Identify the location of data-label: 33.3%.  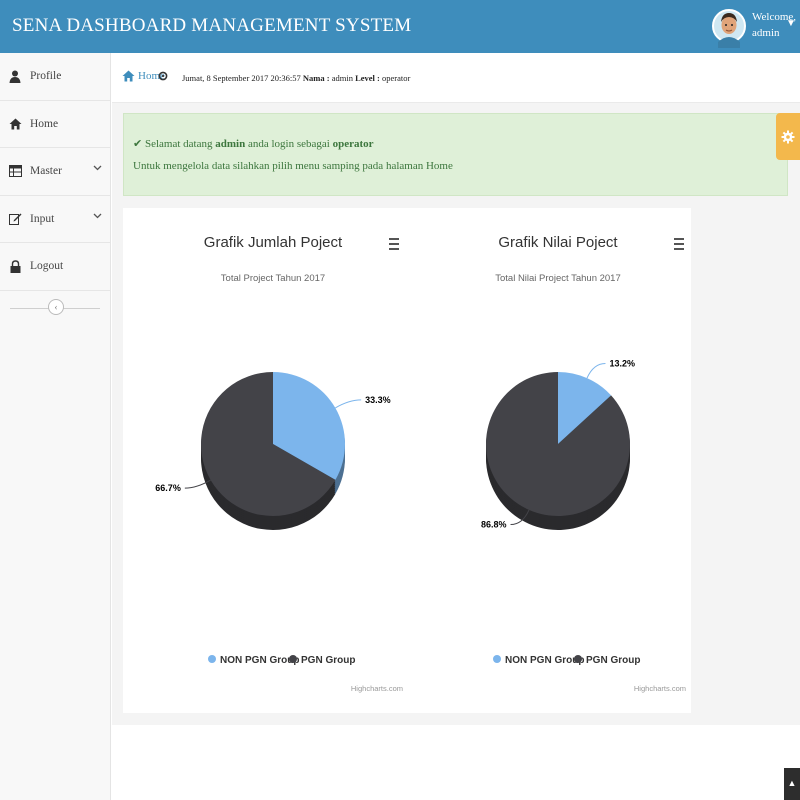
(378, 400).